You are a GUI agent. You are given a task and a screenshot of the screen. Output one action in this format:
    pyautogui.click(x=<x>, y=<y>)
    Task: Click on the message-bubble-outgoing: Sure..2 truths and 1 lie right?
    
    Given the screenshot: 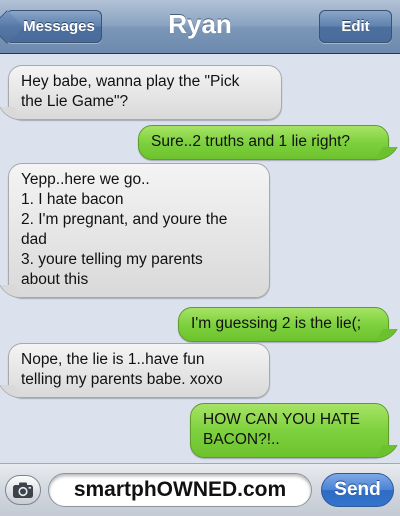 What is the action you would take?
    pyautogui.click(x=263, y=142)
    